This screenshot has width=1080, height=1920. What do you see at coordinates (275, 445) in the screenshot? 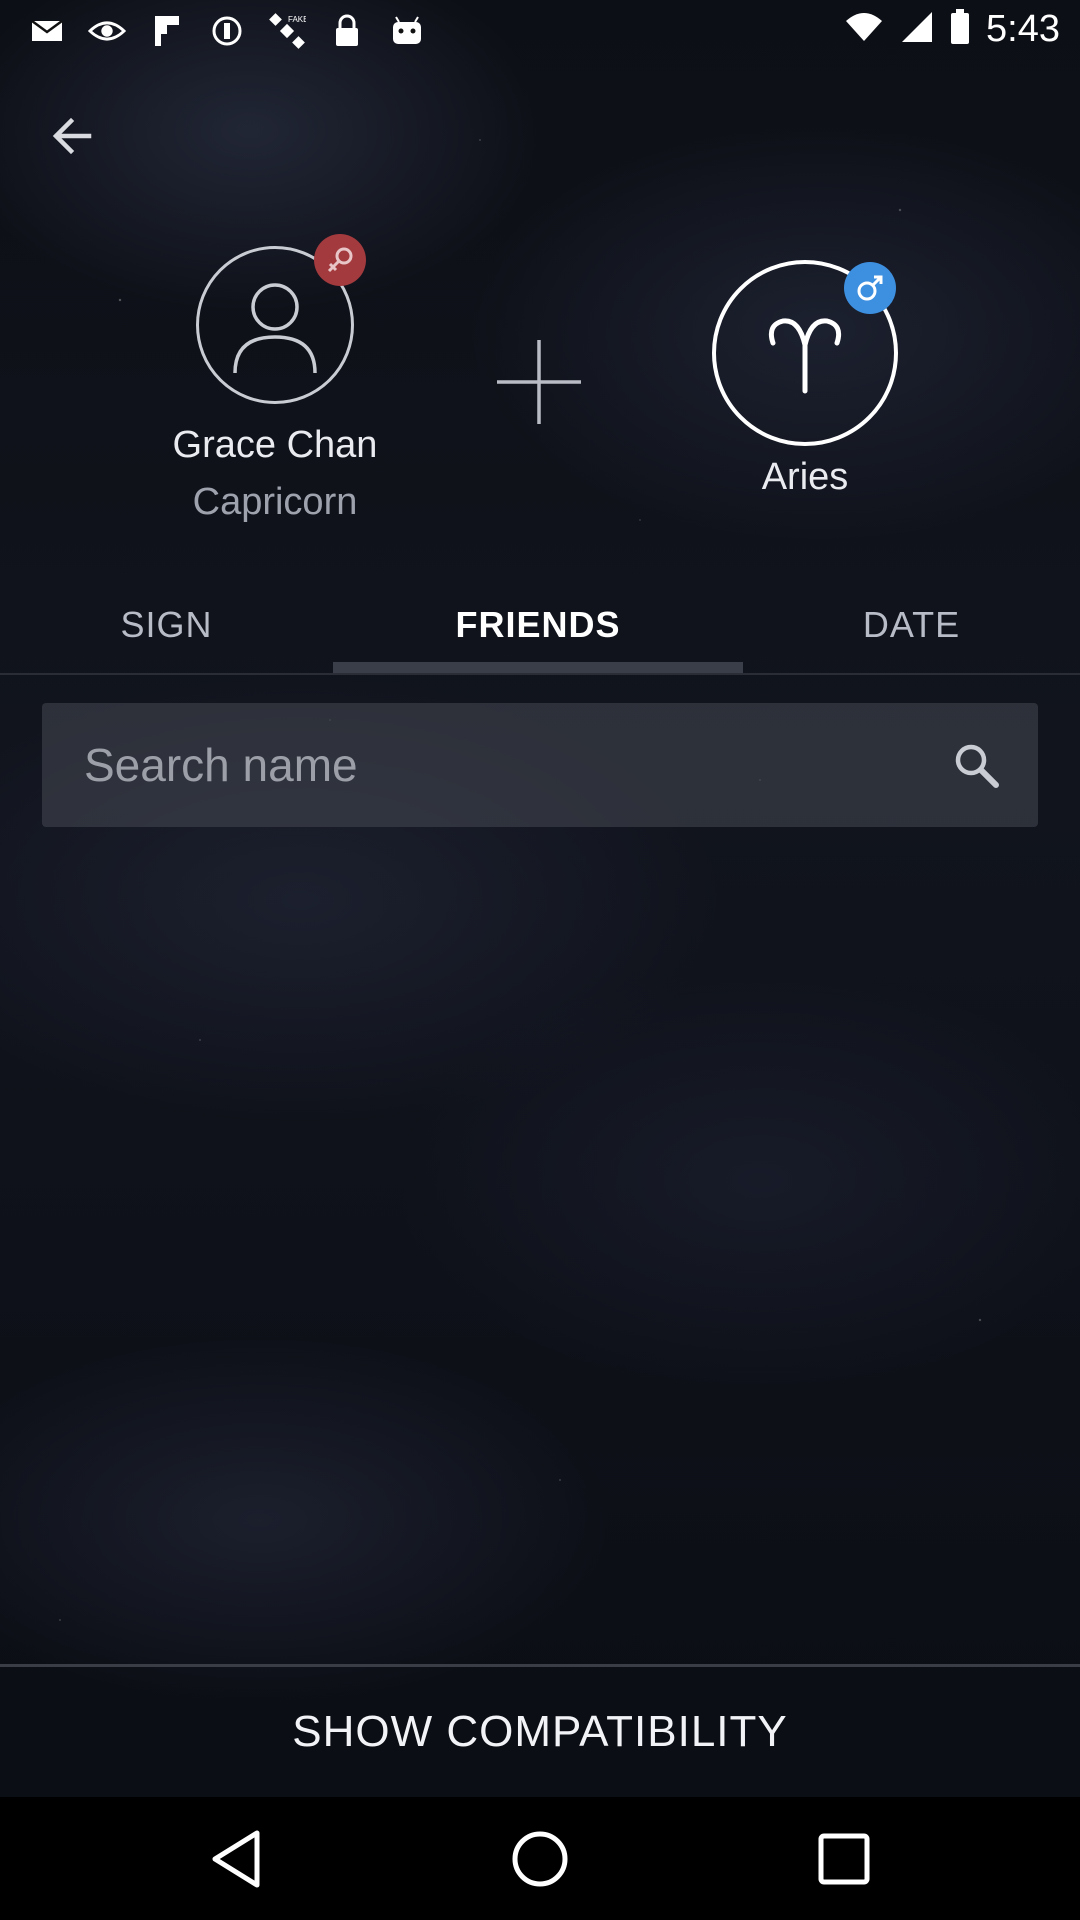
I see `user-name: Grace Chan` at bounding box center [275, 445].